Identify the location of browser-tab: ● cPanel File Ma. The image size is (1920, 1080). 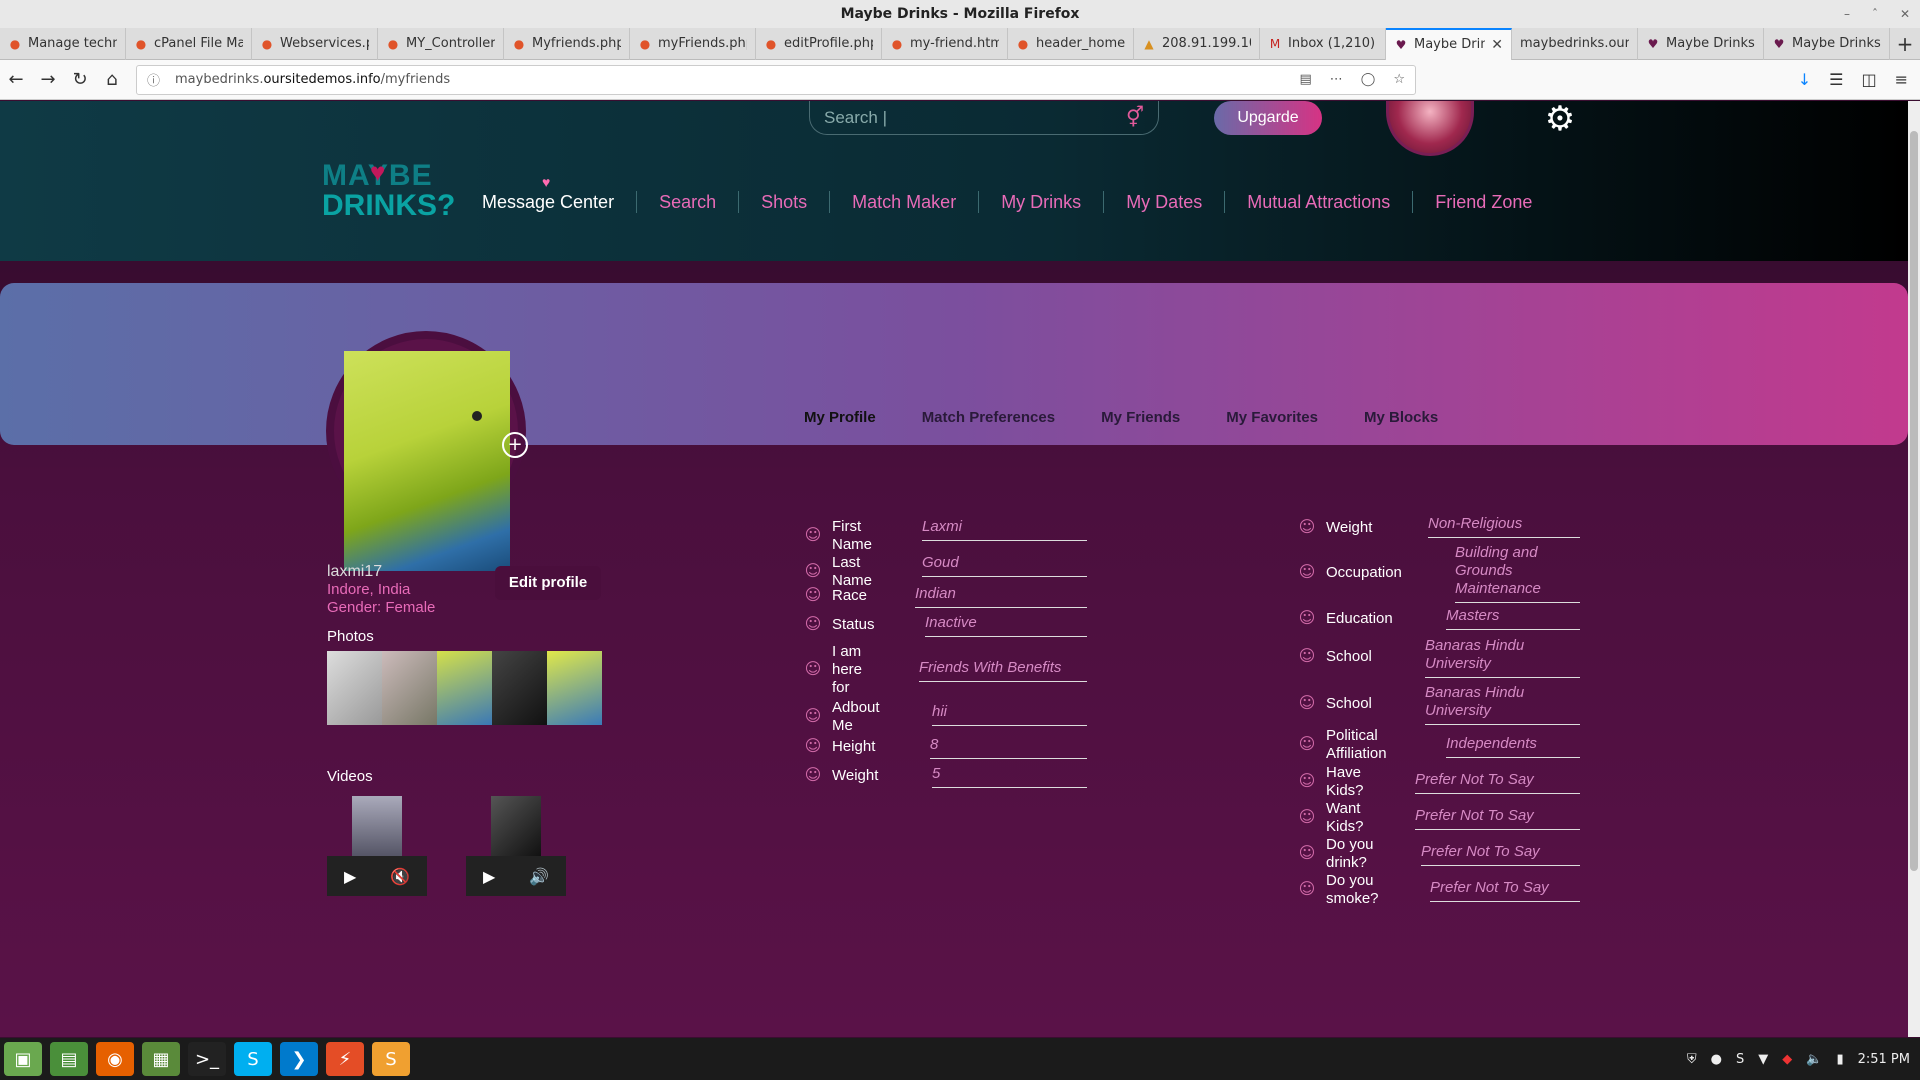
(189, 44).